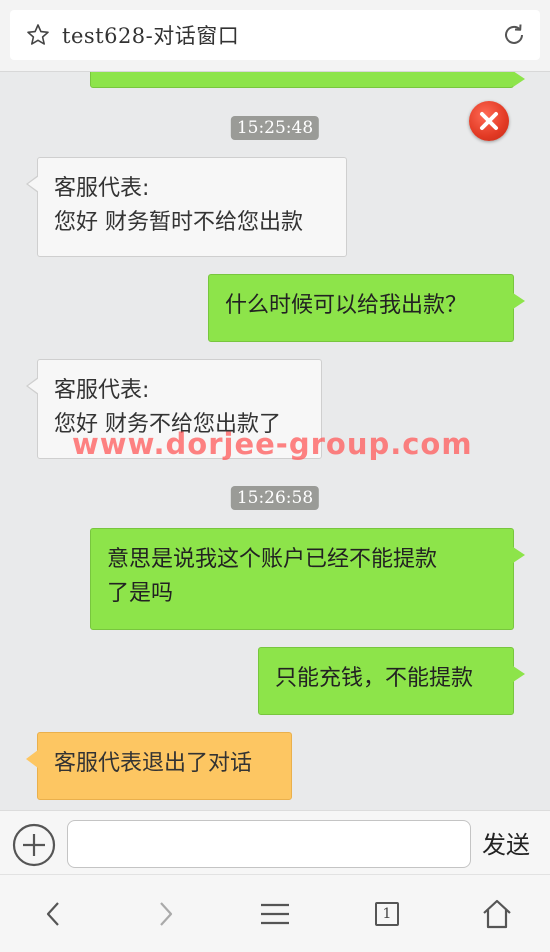  What do you see at coordinates (307, 80) in the screenshot?
I see `previous-user-bubble` at bounding box center [307, 80].